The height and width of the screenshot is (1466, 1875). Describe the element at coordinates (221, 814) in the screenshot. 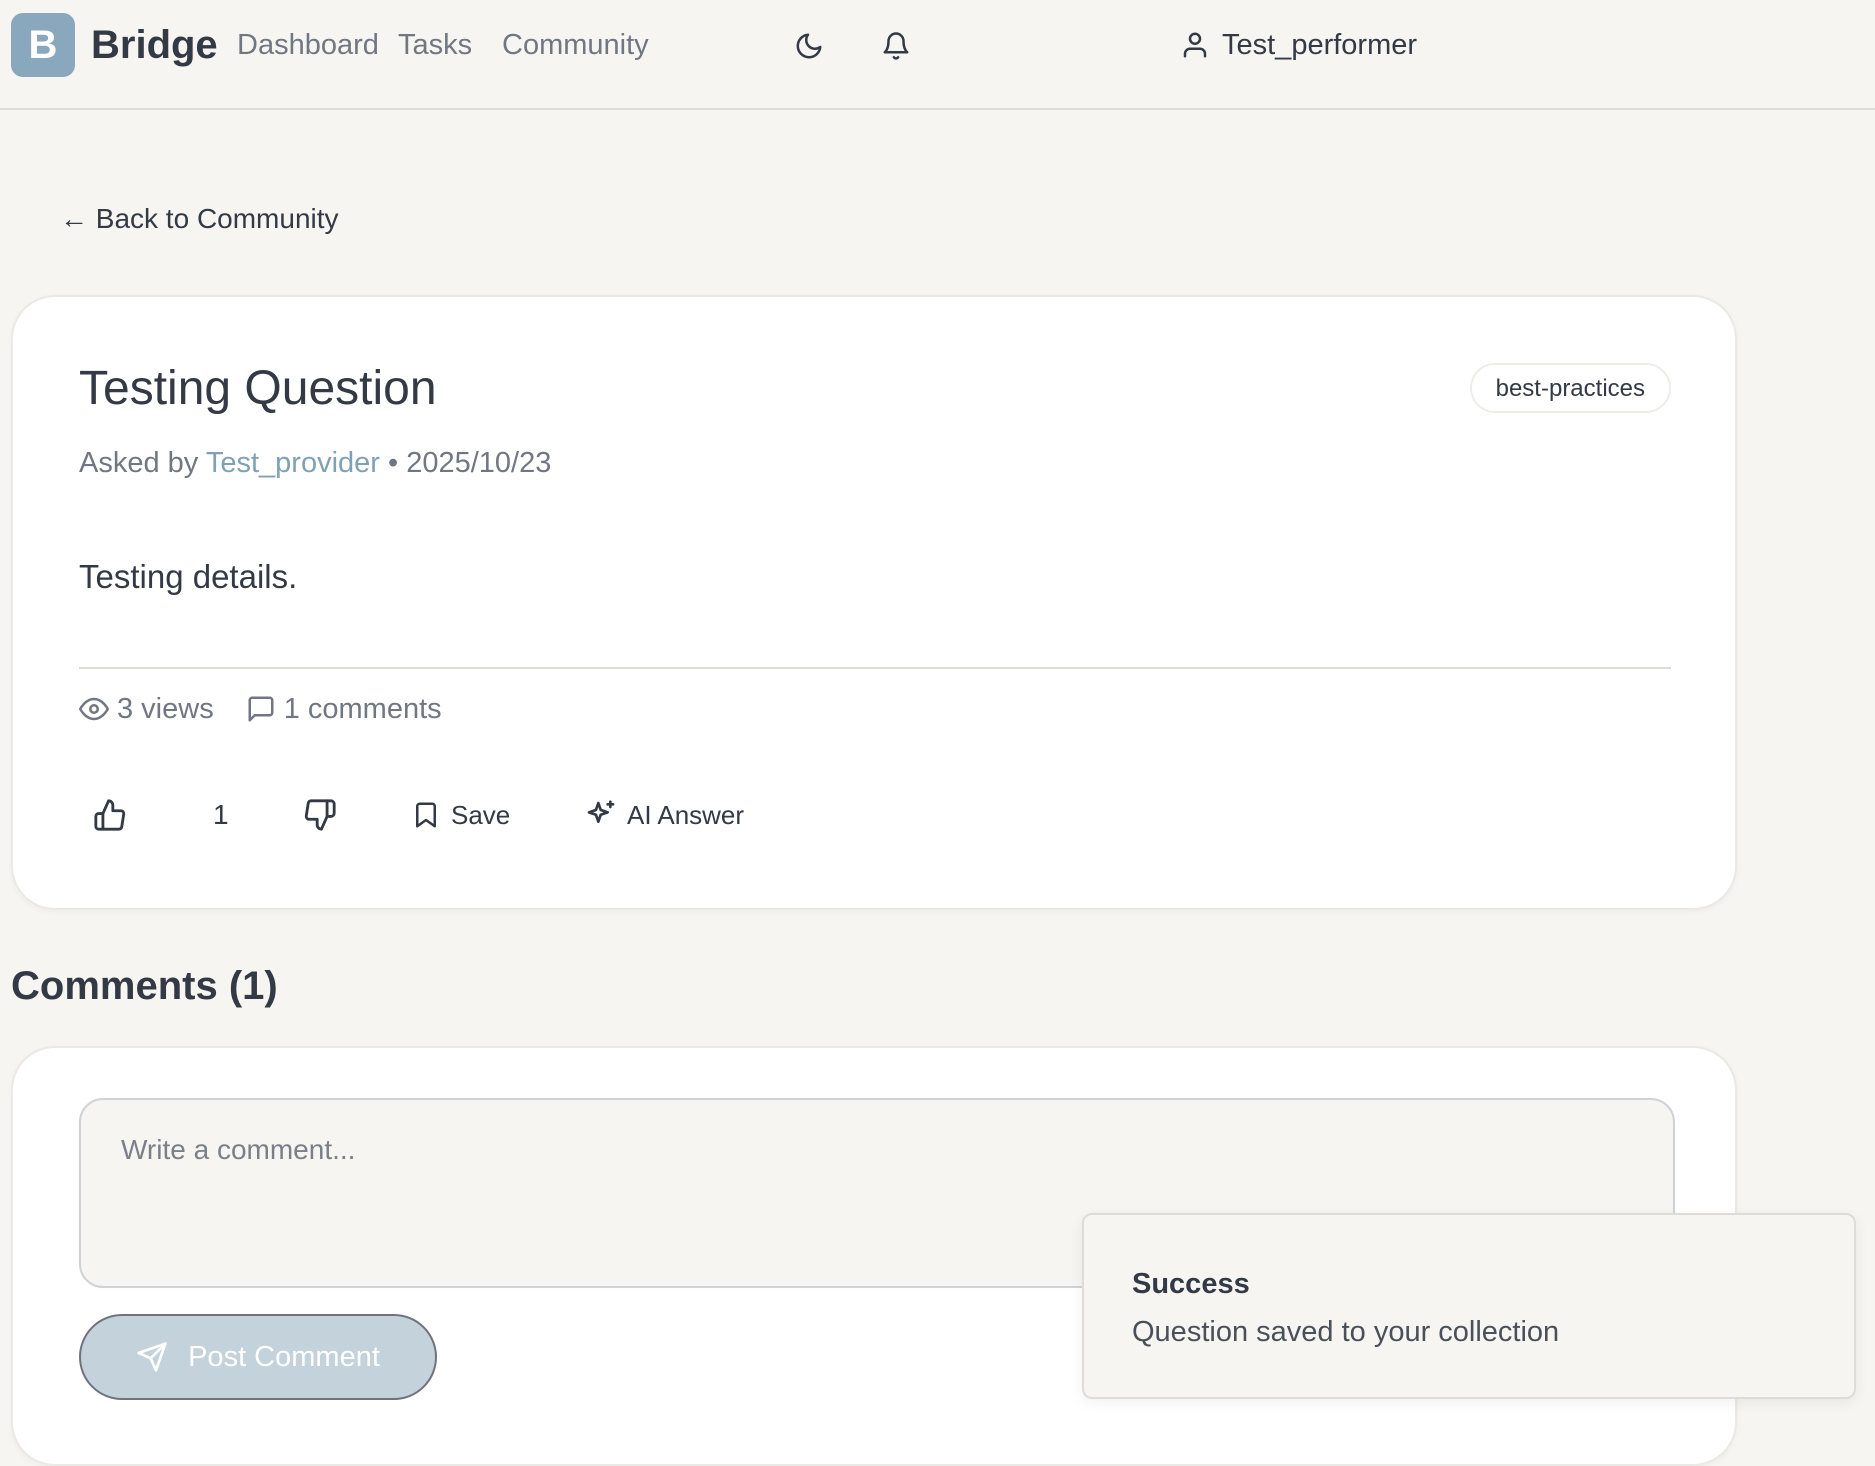

I see `vote-count: 1` at that location.